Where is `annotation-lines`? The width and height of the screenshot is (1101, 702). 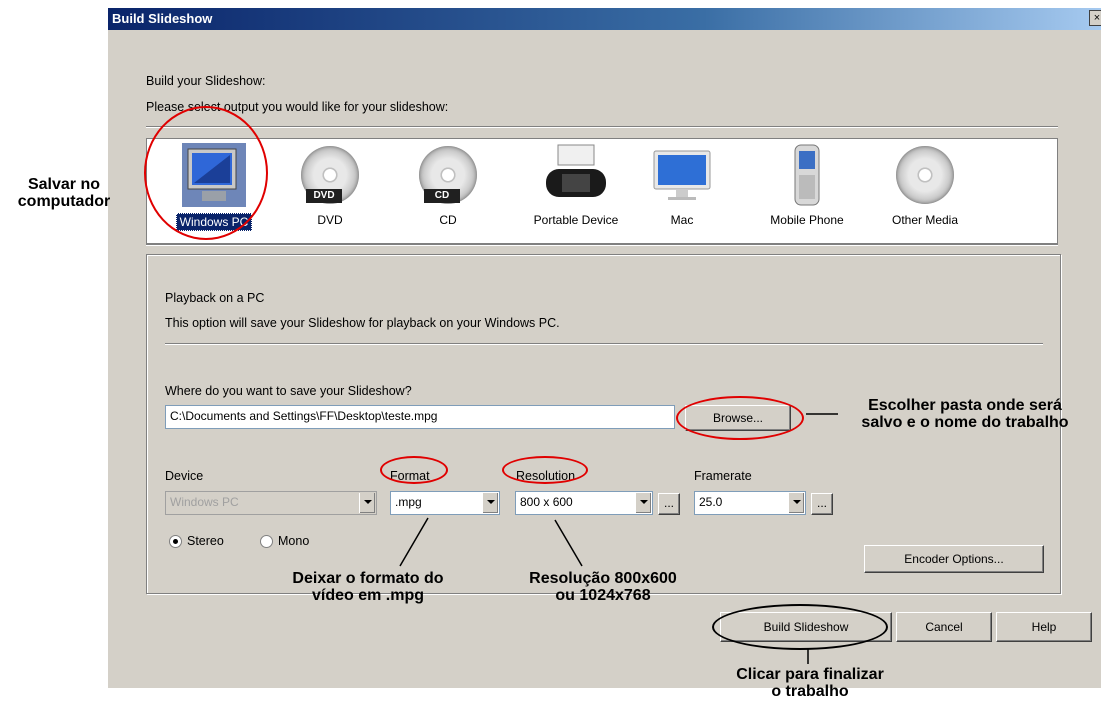
annotation-lines is located at coordinates (618, 538).